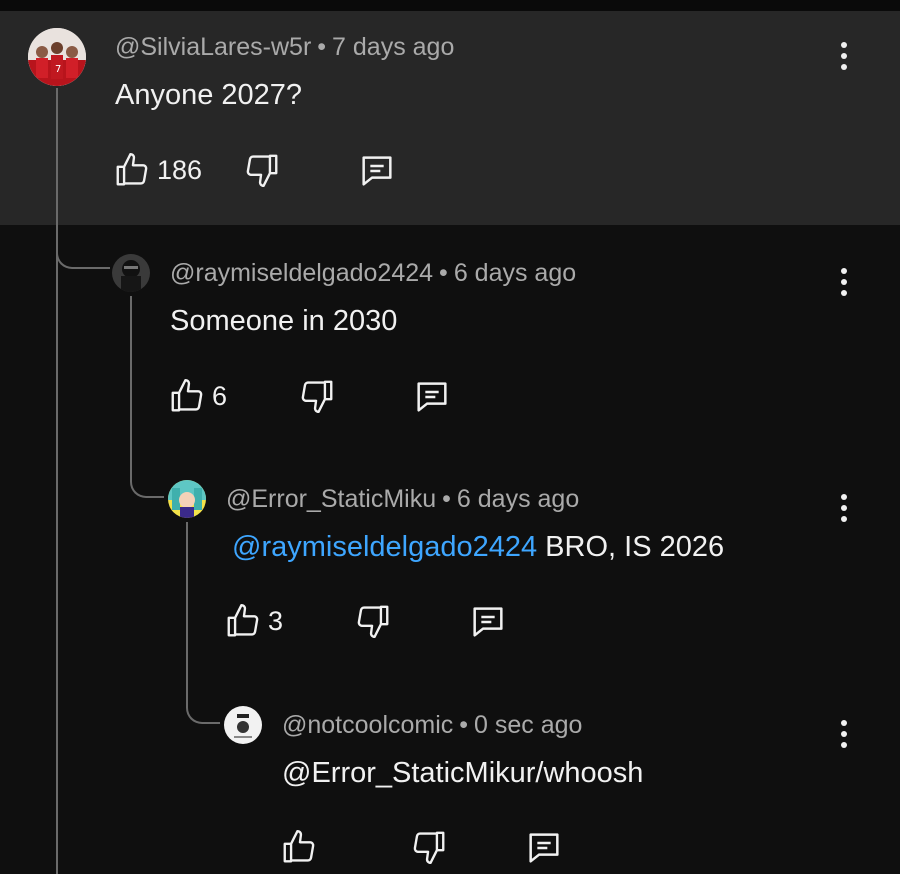 Image resolution: width=900 pixels, height=874 pixels. What do you see at coordinates (450, 5) in the screenshot?
I see `top-bar` at bounding box center [450, 5].